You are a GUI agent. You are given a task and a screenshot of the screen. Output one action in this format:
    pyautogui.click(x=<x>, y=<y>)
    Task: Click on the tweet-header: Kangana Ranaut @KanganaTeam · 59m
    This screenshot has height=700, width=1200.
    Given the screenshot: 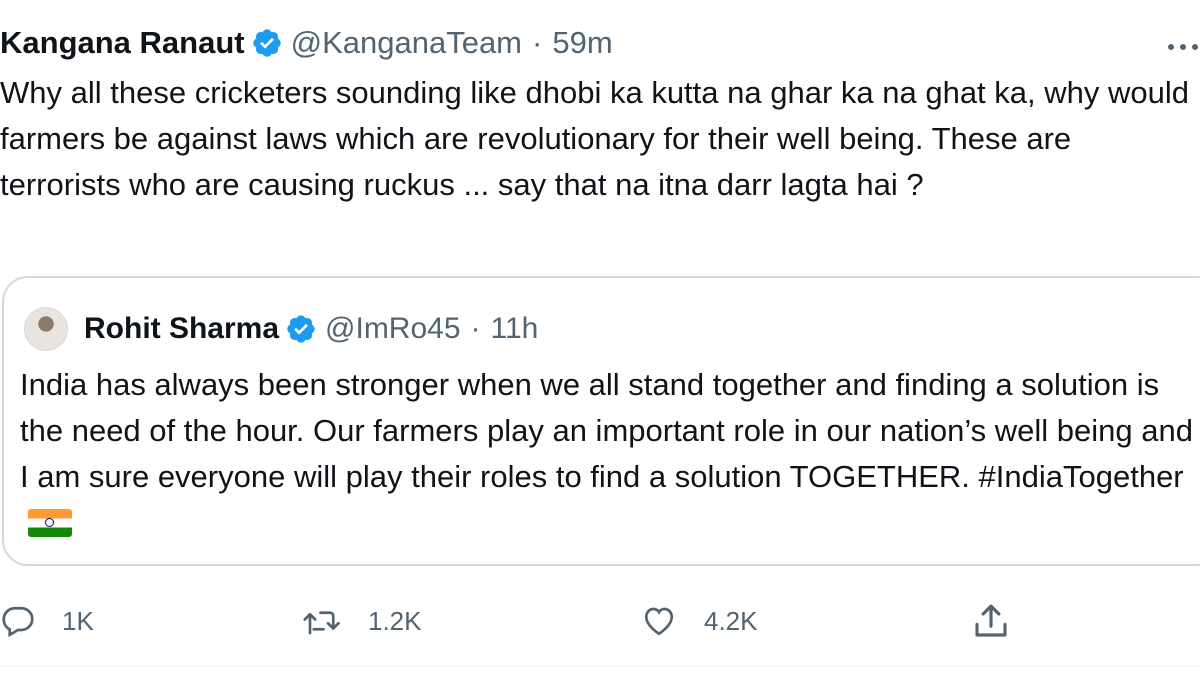 What is the action you would take?
    pyautogui.click(x=306, y=43)
    